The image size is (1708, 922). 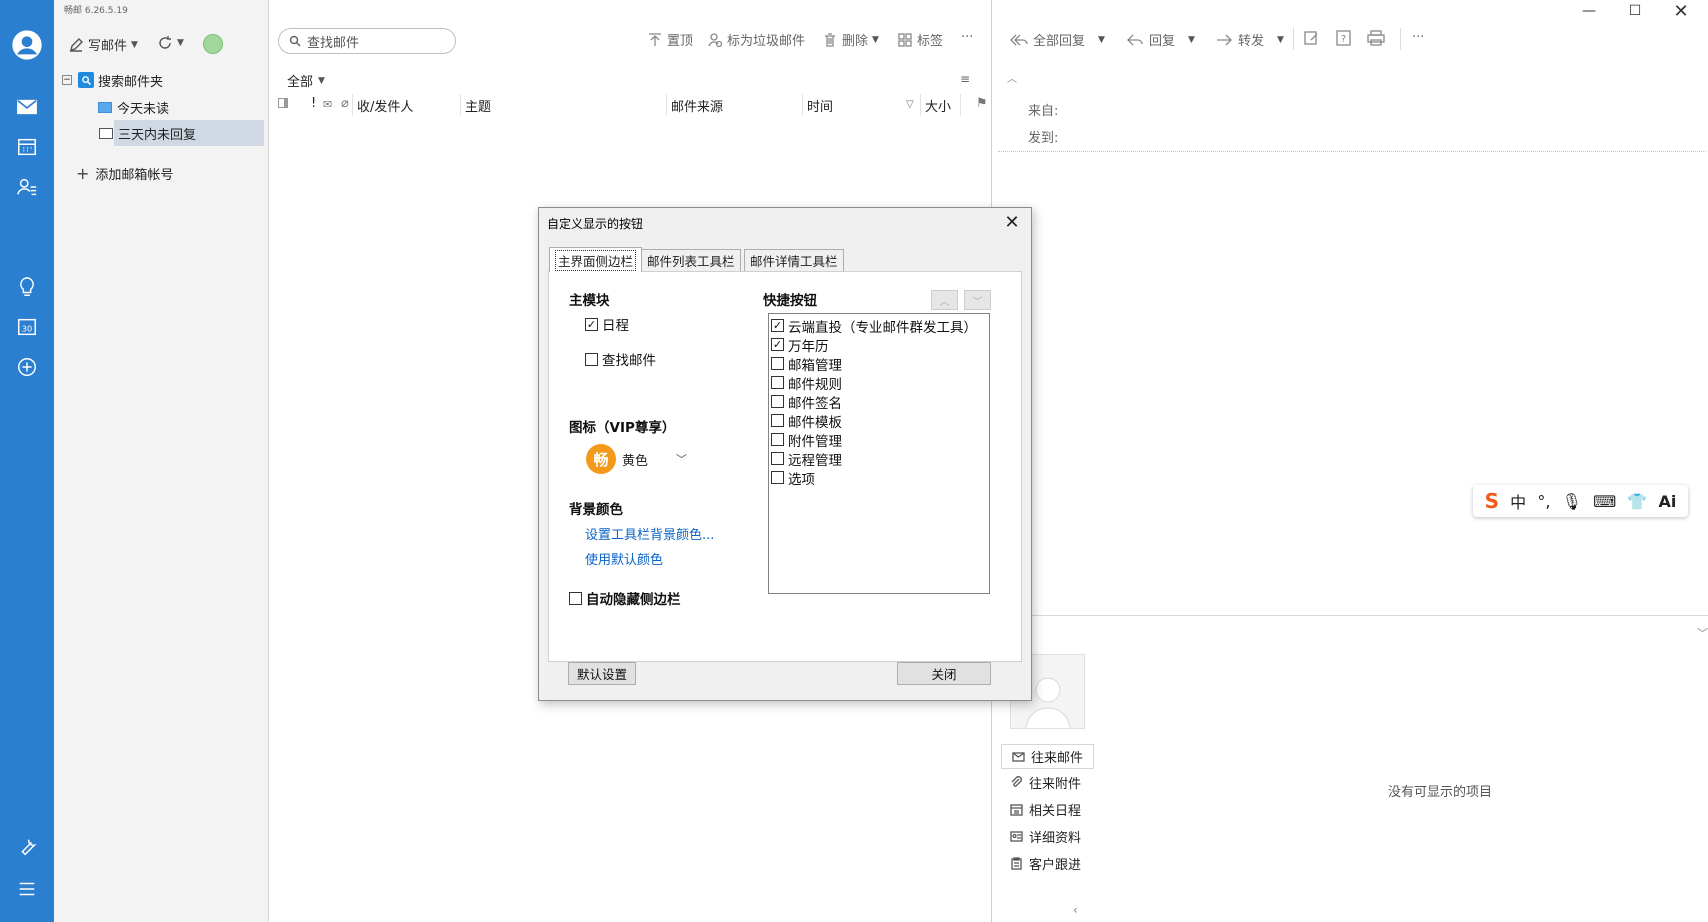 What do you see at coordinates (1344, 38) in the screenshot?
I see `help-button: ?` at bounding box center [1344, 38].